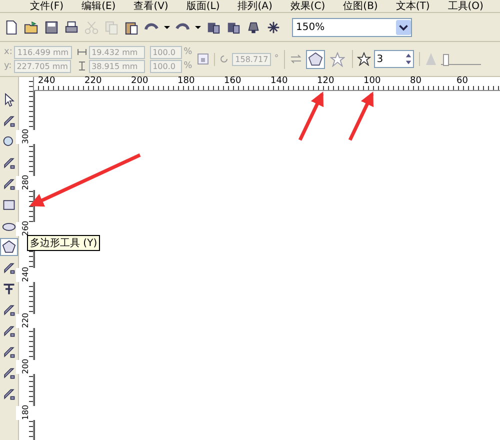 This screenshot has width=500, height=440. What do you see at coordinates (26, 367) in the screenshot?
I see `ruler-label: 200` at bounding box center [26, 367].